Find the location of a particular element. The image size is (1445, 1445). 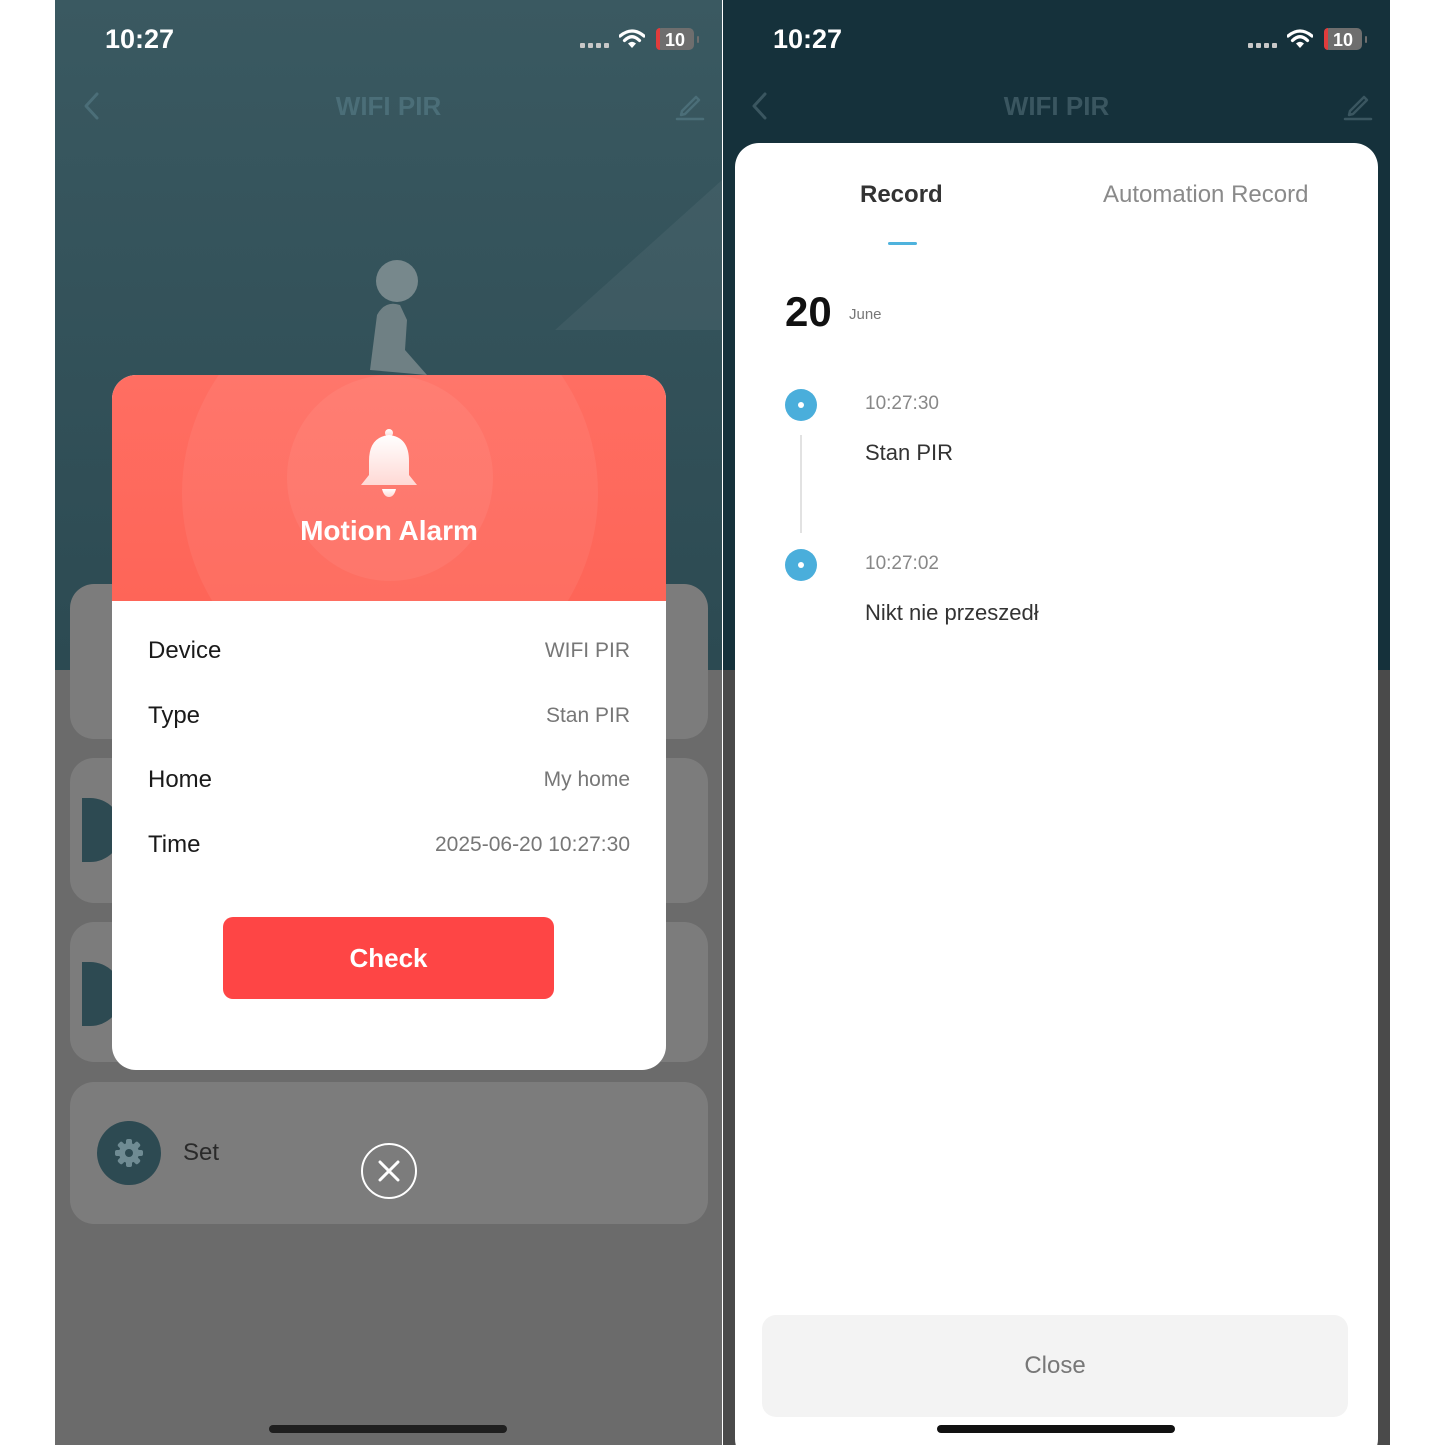

timeline-line is located at coordinates (801, 484).